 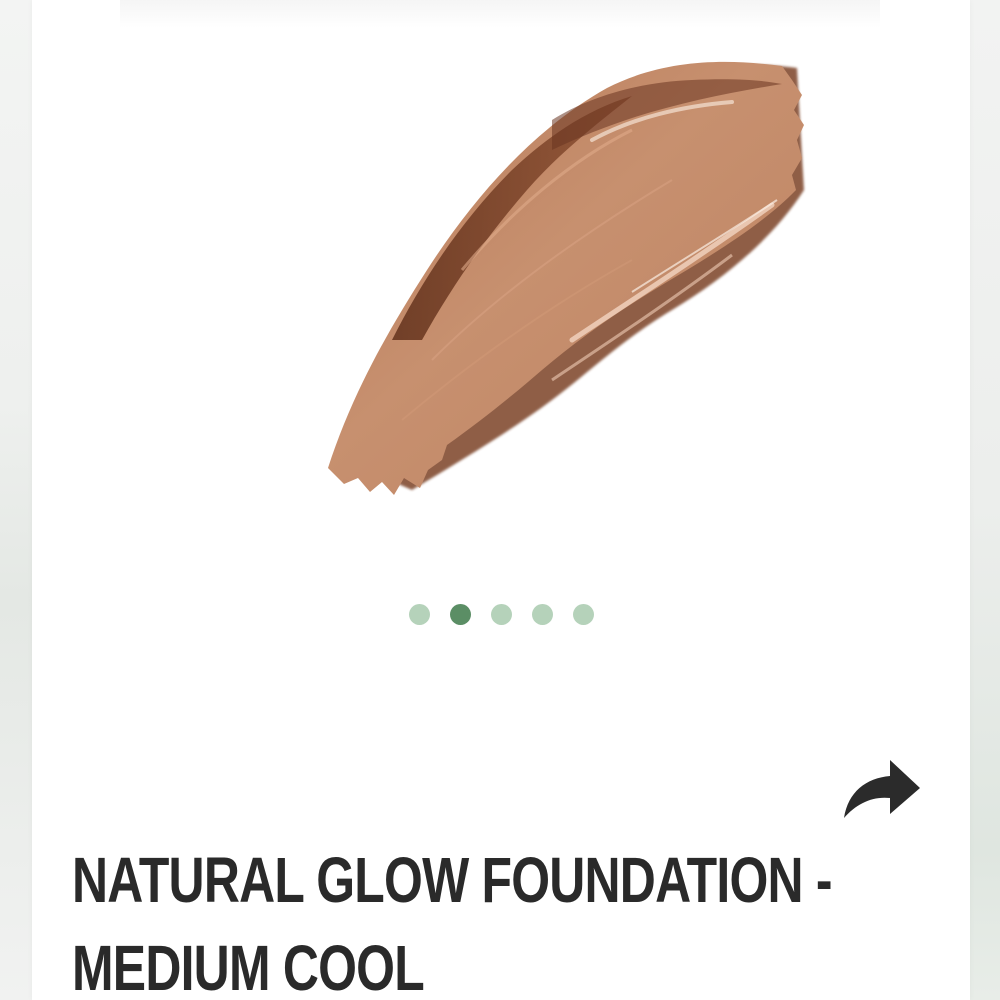 What do you see at coordinates (500, 14) in the screenshot?
I see `top-shadow` at bounding box center [500, 14].